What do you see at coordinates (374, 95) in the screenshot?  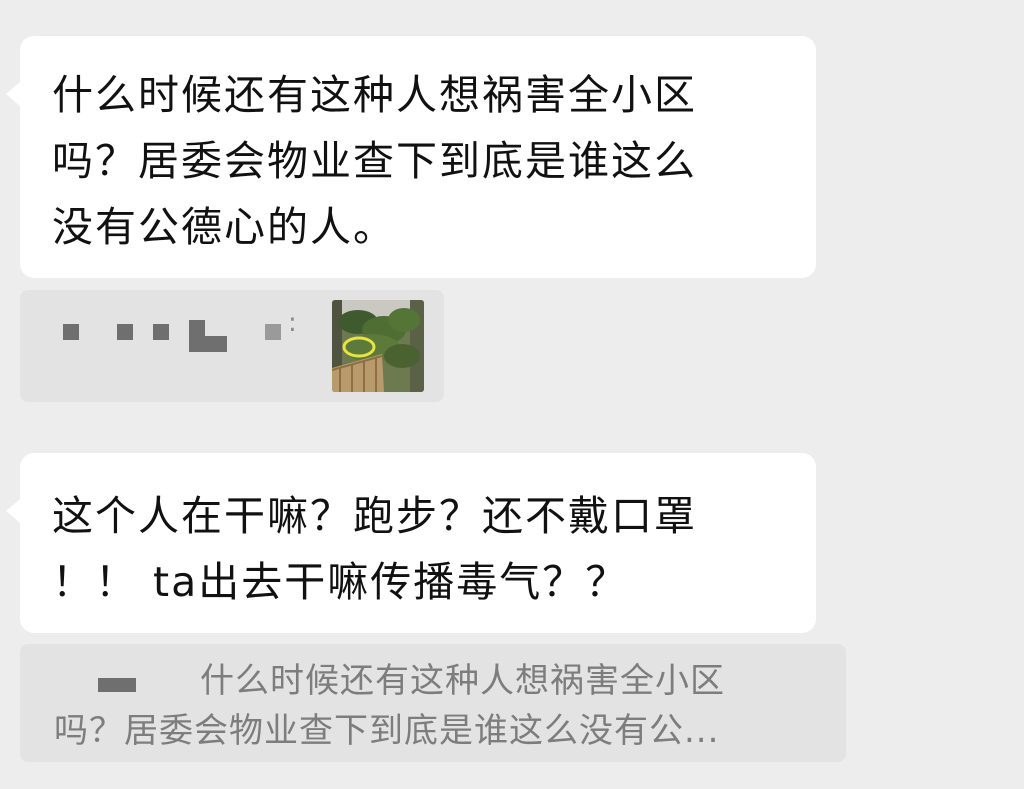 I see `message-text-line: 什么时候还有这种人想祸害全小区` at bounding box center [374, 95].